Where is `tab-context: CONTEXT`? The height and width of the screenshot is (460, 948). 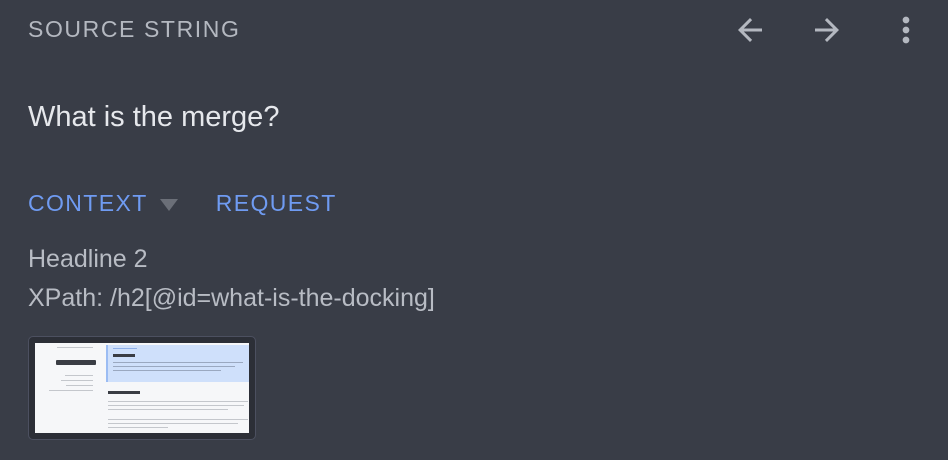 tab-context: CONTEXT is located at coordinates (88, 203).